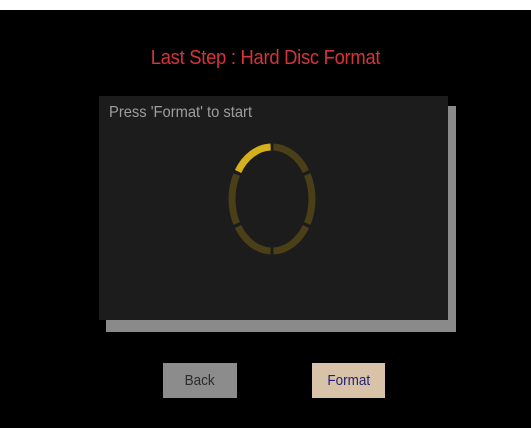  I want to click on loading-ring-icon, so click(272, 199).